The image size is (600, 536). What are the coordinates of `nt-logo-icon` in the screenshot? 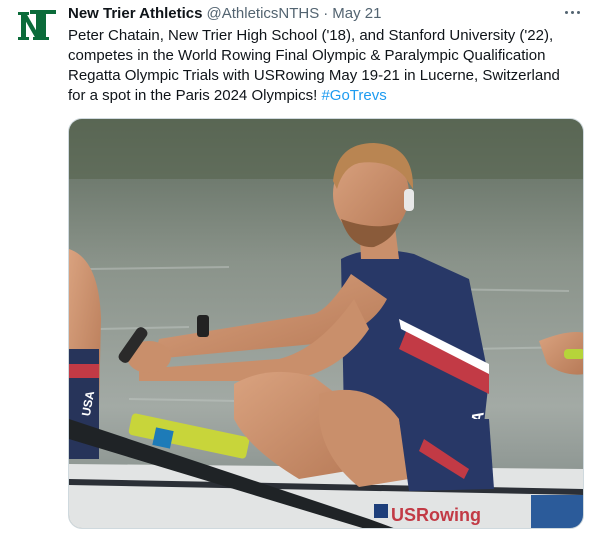 It's located at (37, 25).